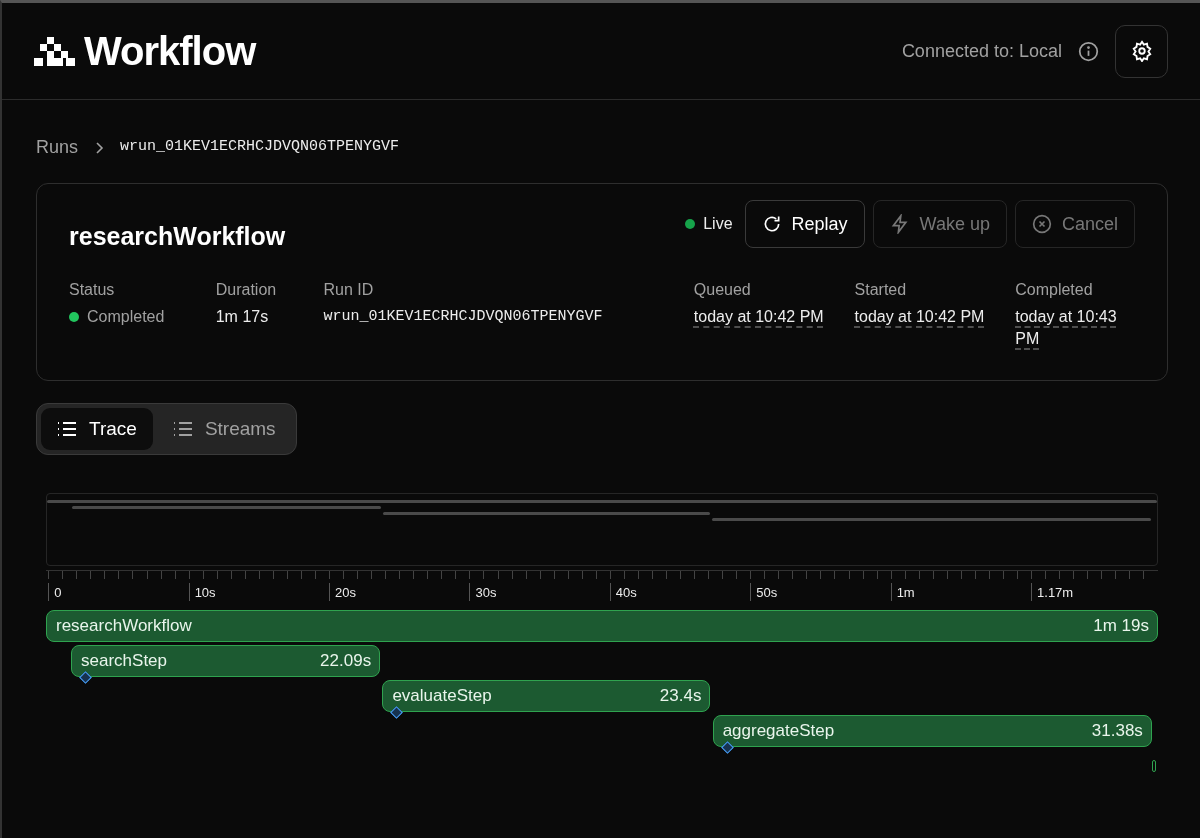 The height and width of the screenshot is (838, 1200). I want to click on brand-name: Workflow, so click(170, 51).